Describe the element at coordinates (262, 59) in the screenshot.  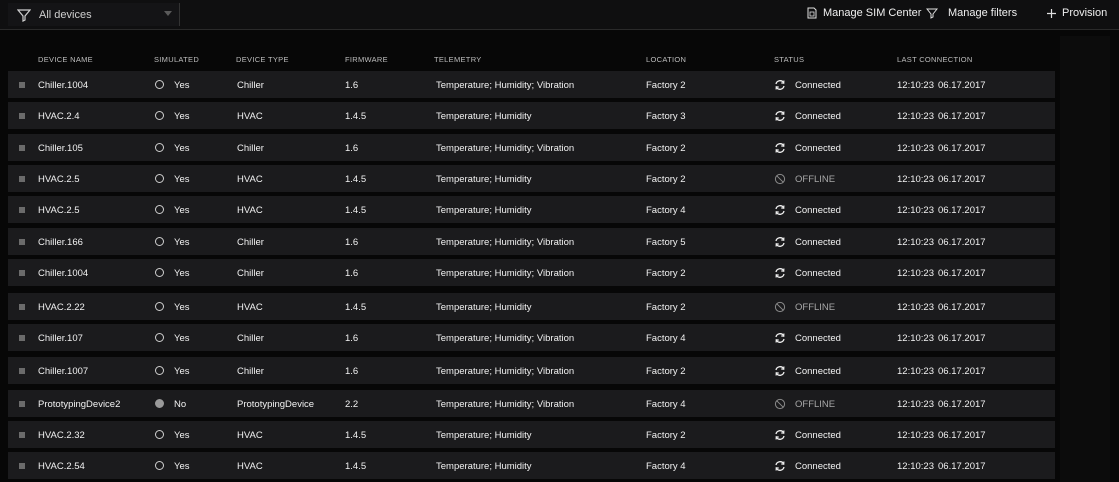
I see `col-device-type: DEVICE TYPE` at that location.